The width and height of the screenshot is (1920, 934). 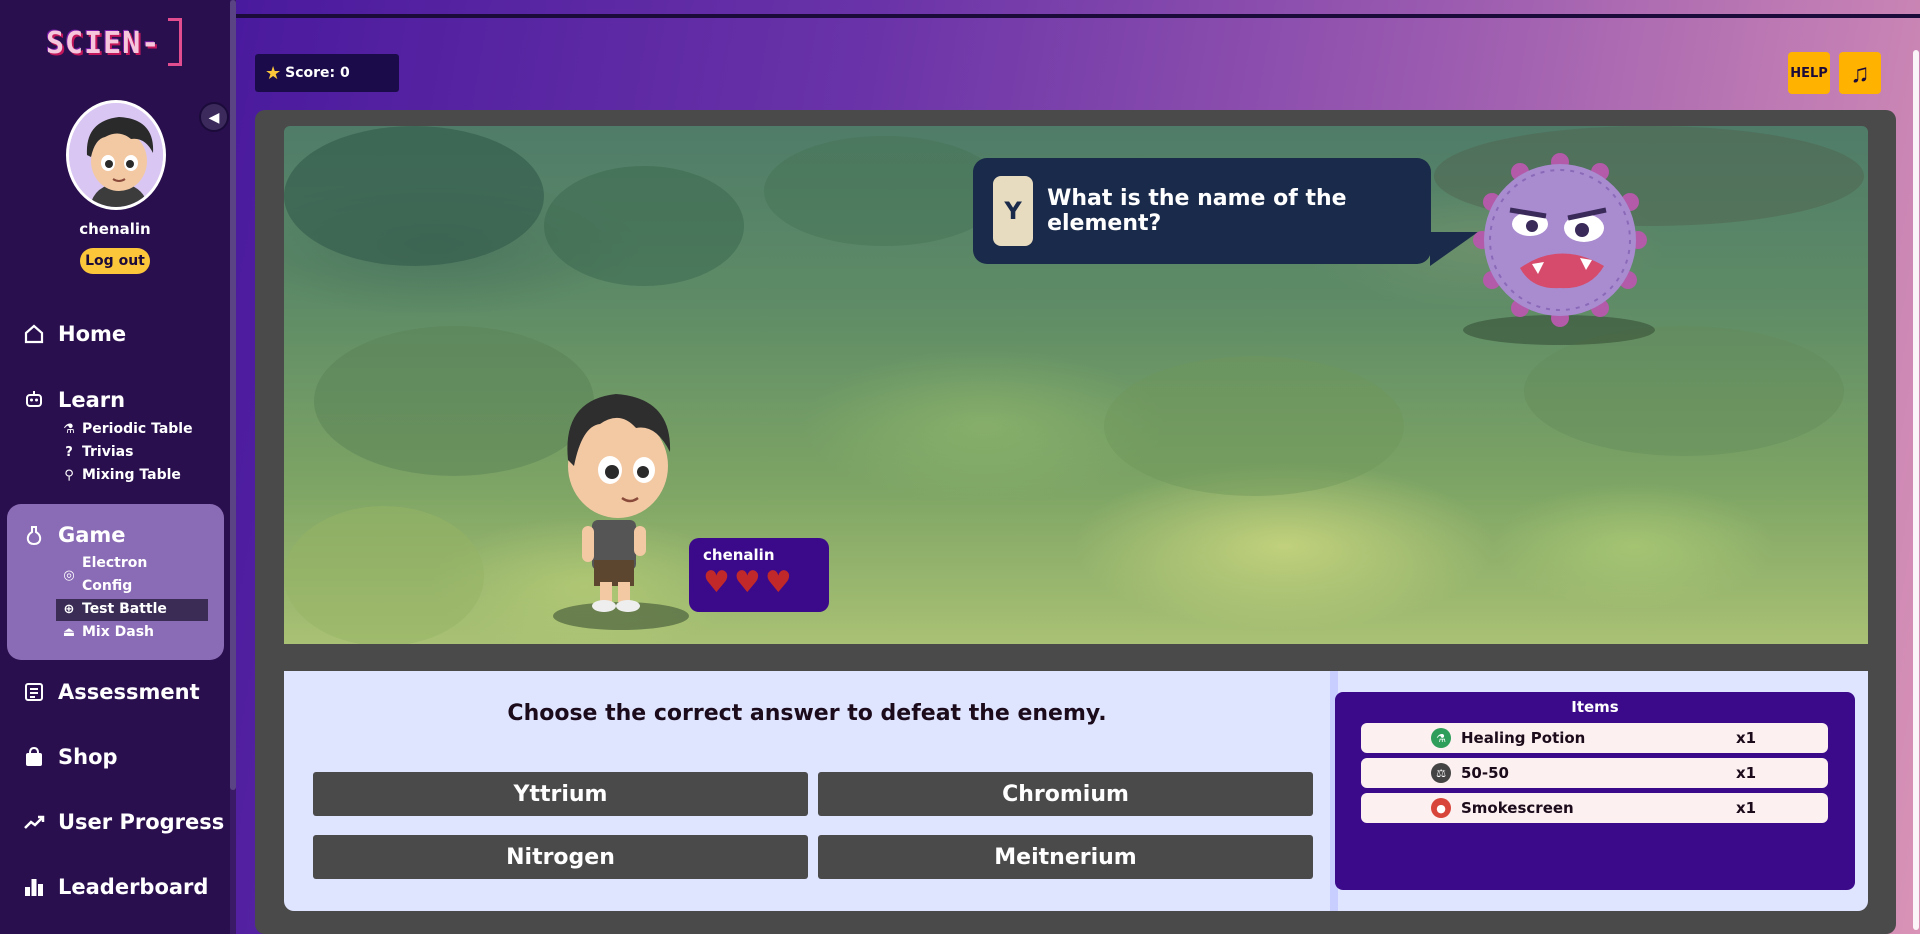 I want to click on sidebar-item-label: Trivias, so click(x=108, y=452).